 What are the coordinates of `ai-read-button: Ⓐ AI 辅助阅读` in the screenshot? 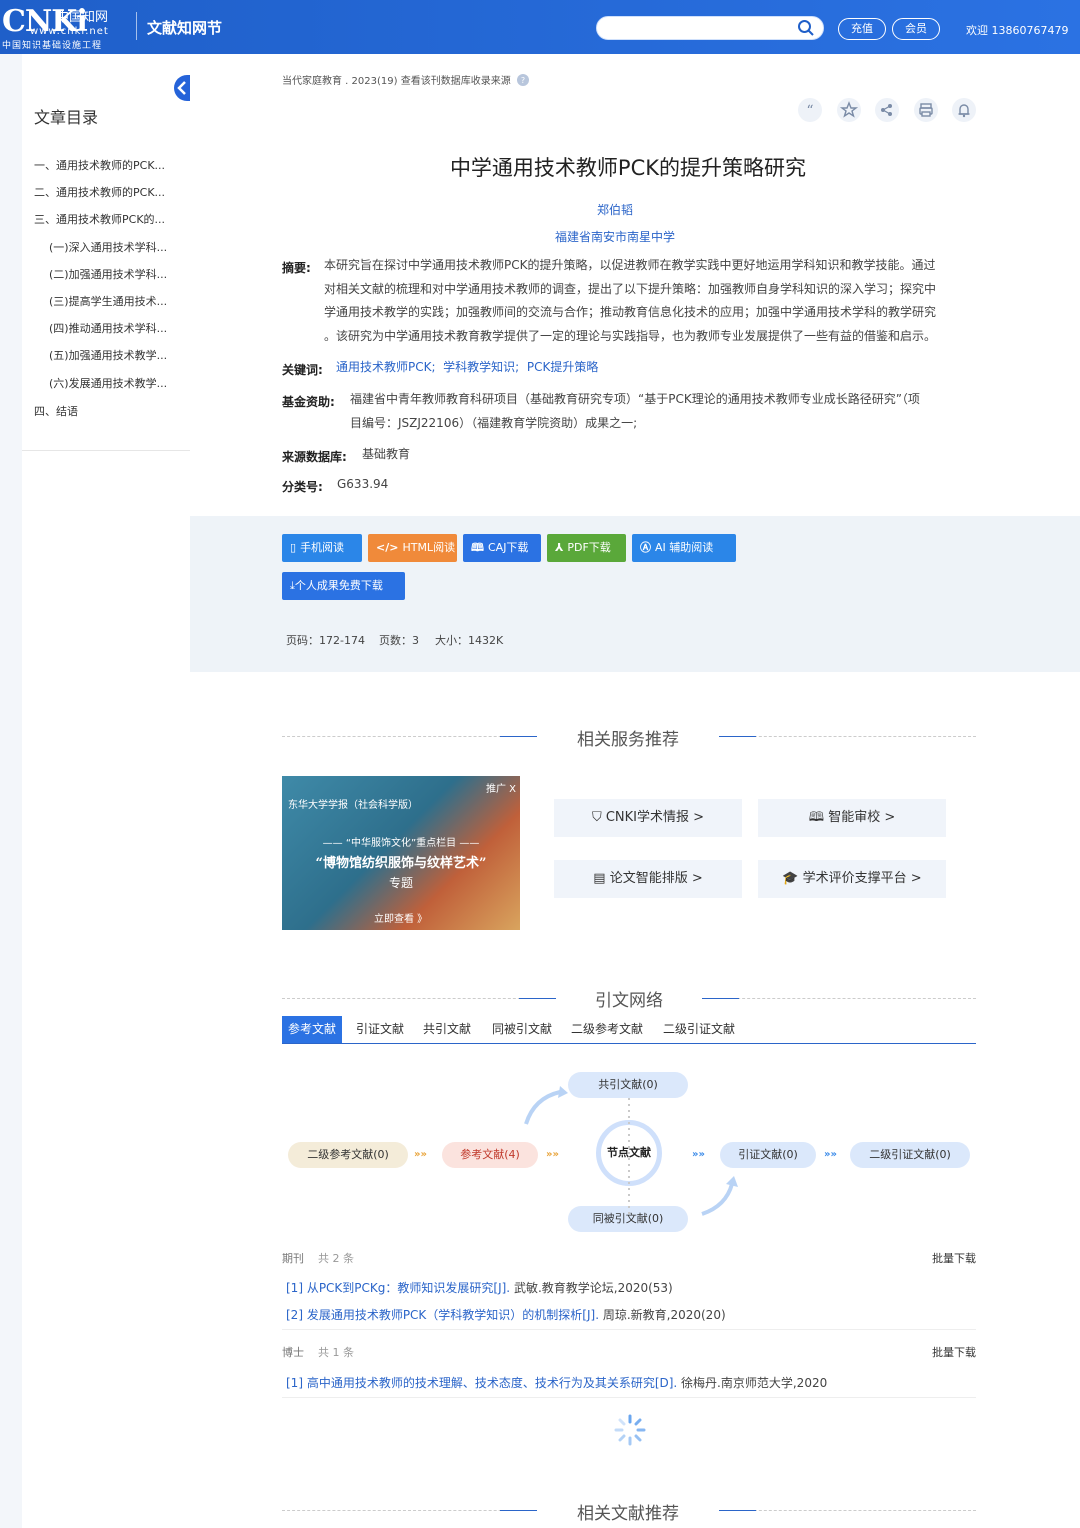 It's located at (684, 548).